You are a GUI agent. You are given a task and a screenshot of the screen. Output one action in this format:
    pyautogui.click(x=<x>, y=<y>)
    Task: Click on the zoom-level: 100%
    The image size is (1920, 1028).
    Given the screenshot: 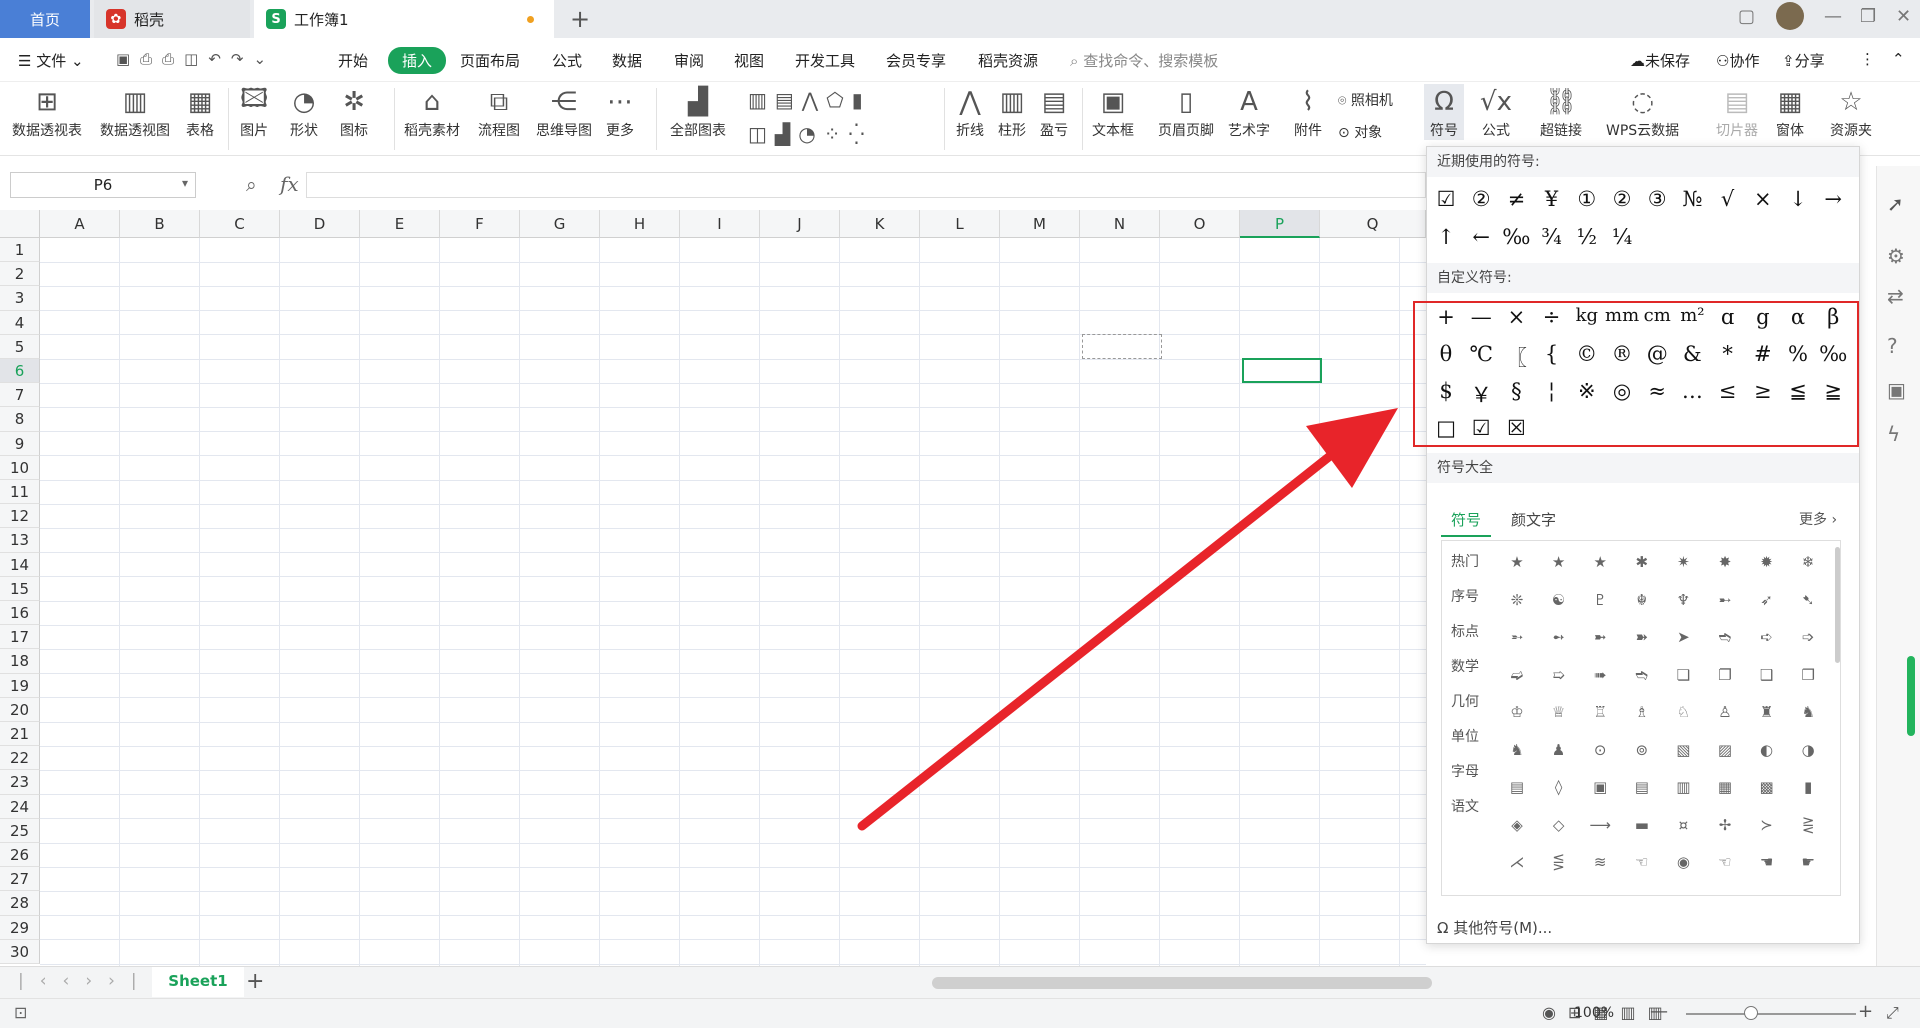 What is the action you would take?
    pyautogui.click(x=1594, y=1013)
    